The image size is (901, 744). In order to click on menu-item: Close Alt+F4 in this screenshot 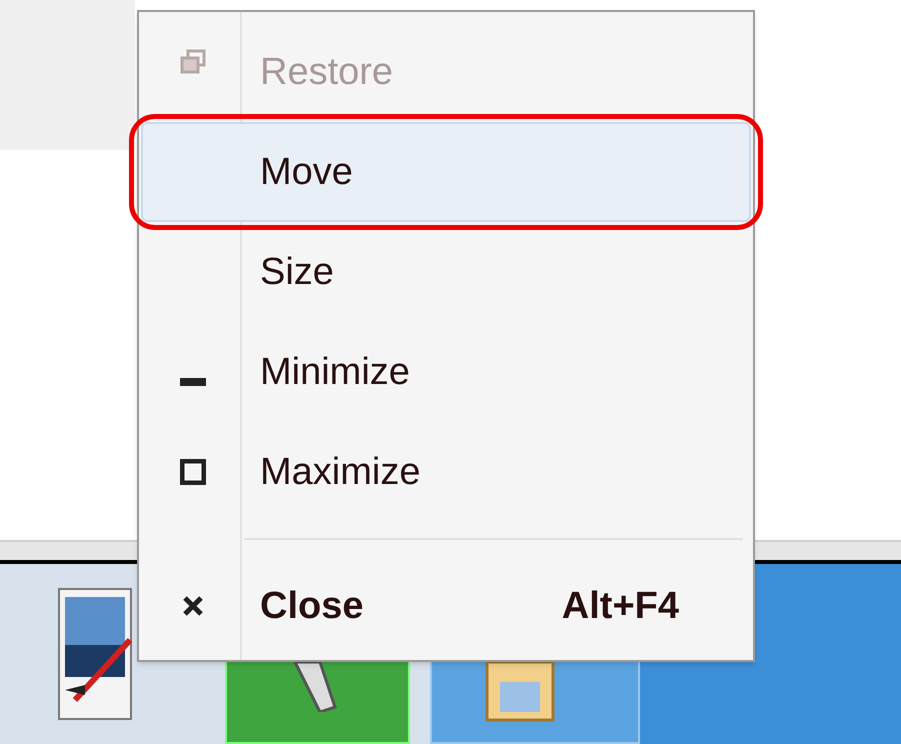, I will do `click(446, 606)`.